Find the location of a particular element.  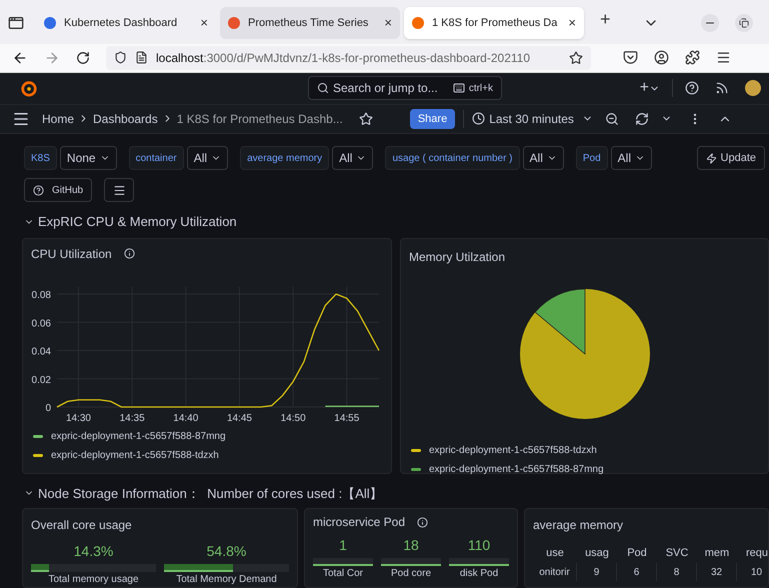

y-tick-label: 0.06 is located at coordinates (41, 323).